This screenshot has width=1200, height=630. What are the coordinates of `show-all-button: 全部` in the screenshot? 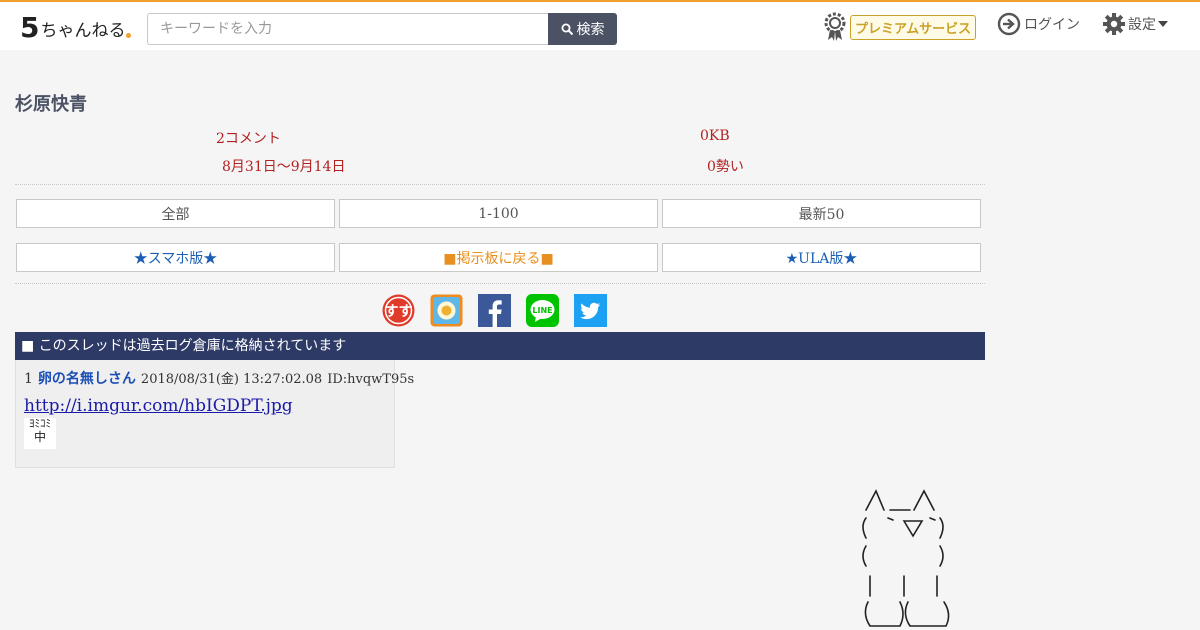 It's located at (175, 213).